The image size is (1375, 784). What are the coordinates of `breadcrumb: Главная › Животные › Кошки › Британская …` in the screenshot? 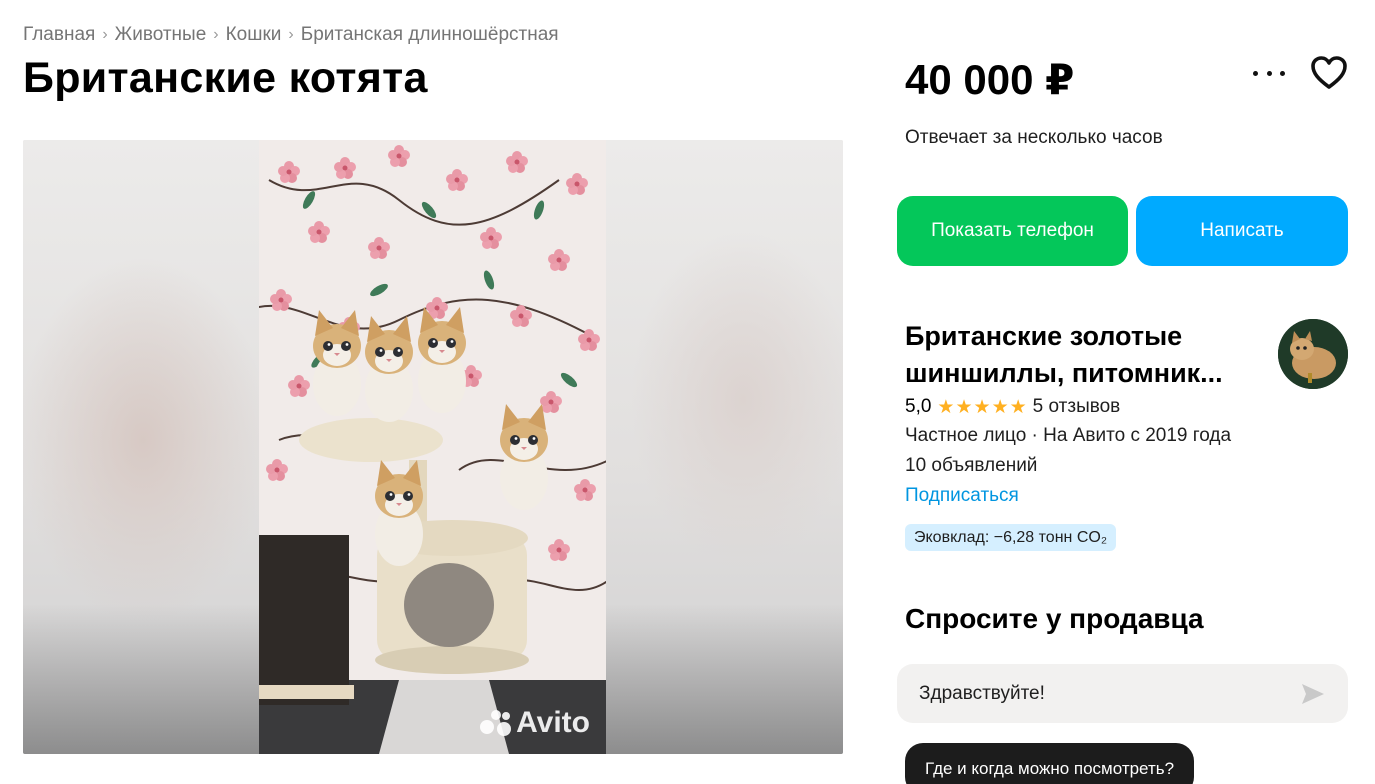 It's located at (291, 35).